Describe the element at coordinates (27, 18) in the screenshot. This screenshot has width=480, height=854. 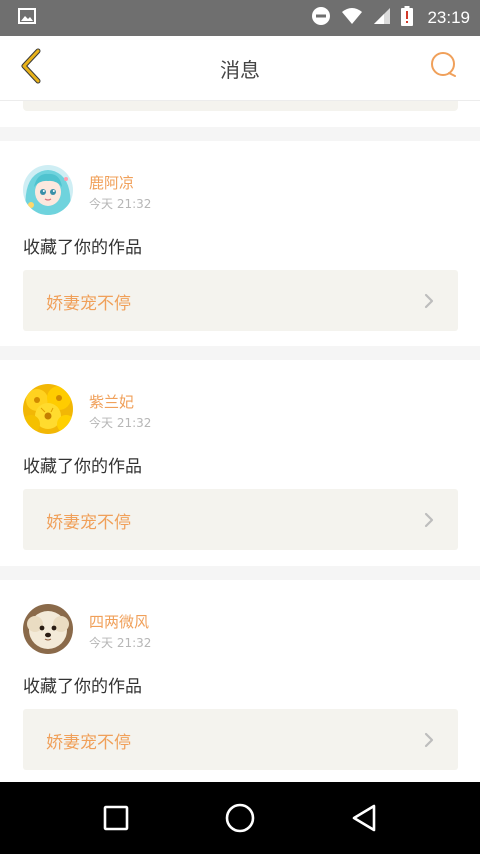
I see `image-notification-icon` at that location.